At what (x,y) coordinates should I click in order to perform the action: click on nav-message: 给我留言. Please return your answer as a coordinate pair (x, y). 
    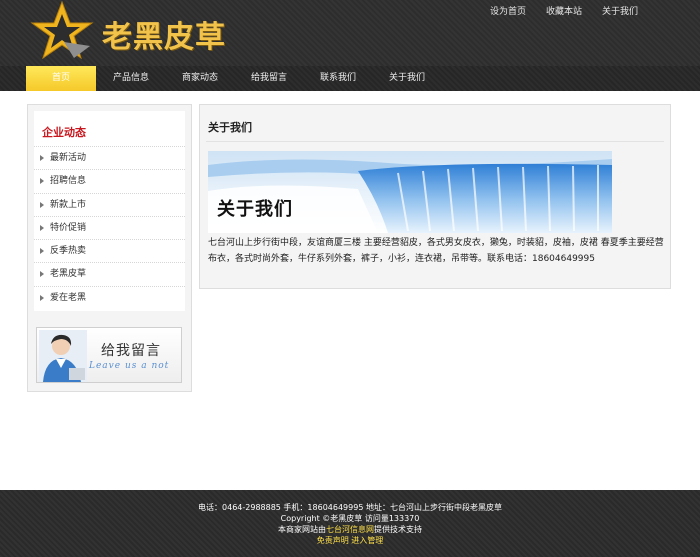
    Looking at the image, I should click on (269, 78).